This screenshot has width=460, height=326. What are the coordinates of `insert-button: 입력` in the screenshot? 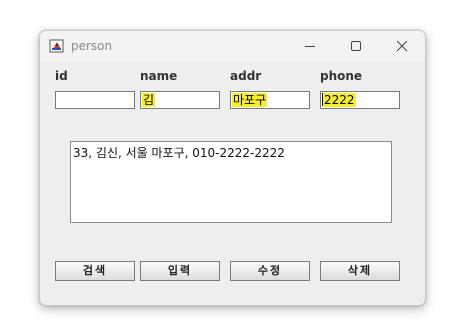 It's located at (180, 271).